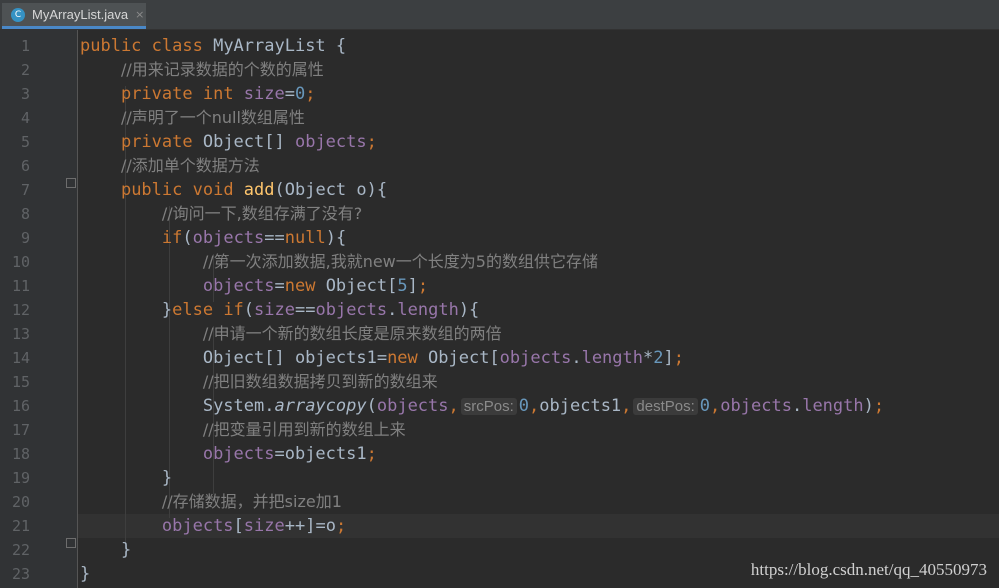 The width and height of the screenshot is (999, 588). What do you see at coordinates (20, 502) in the screenshot?
I see `line-number: 20` at bounding box center [20, 502].